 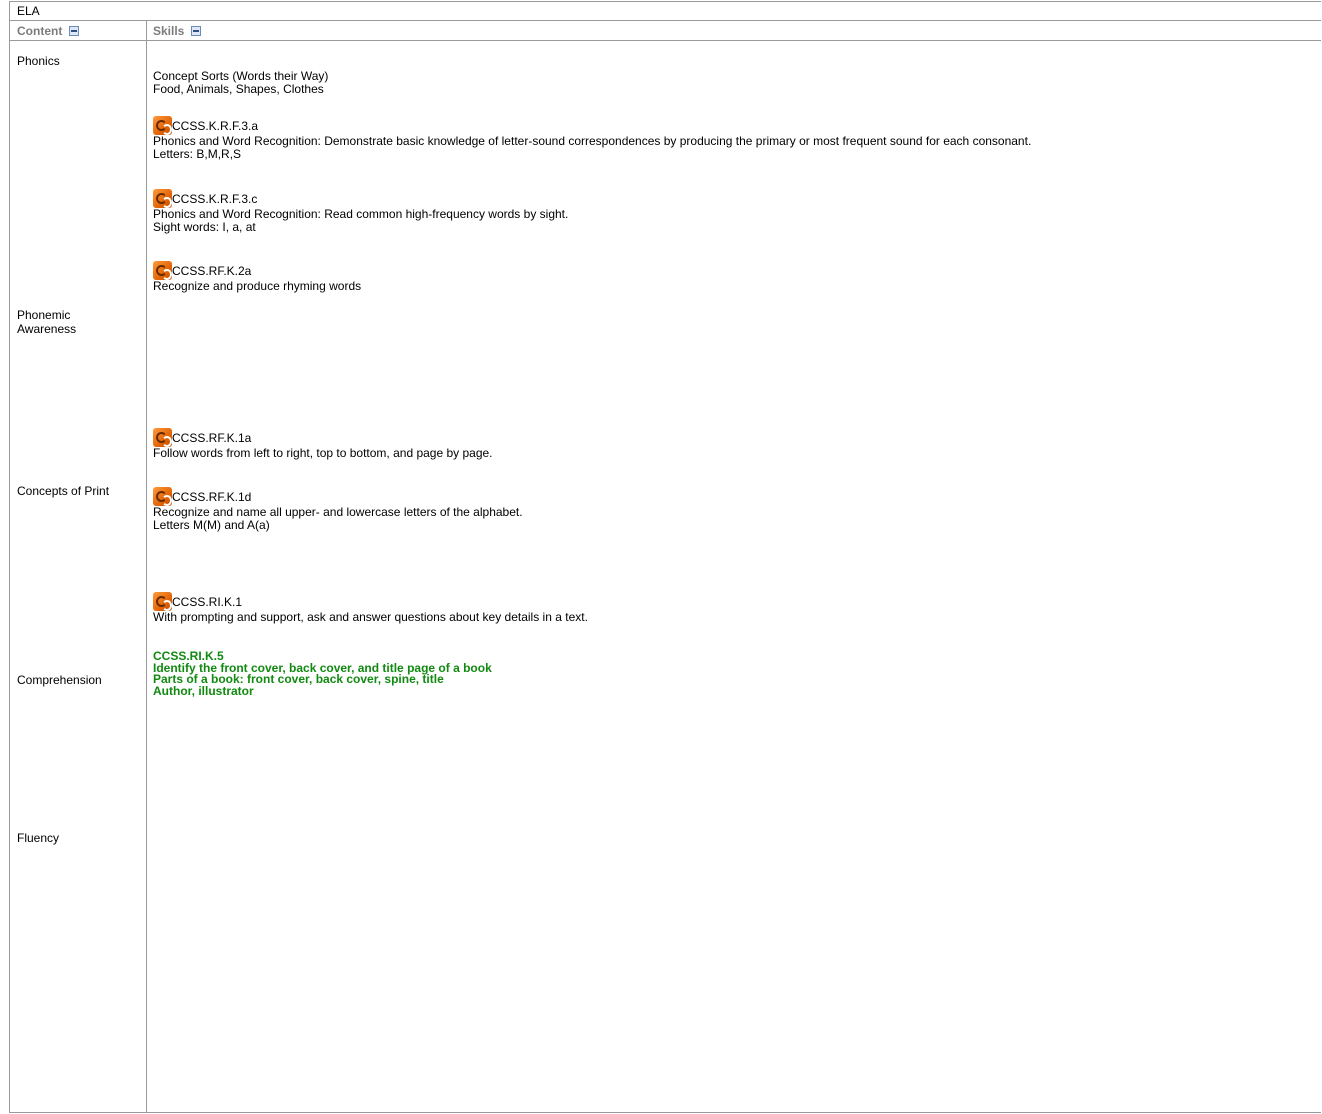 What do you see at coordinates (211, 271) in the screenshot?
I see `standard-code: CCSS.RF.K.2a` at bounding box center [211, 271].